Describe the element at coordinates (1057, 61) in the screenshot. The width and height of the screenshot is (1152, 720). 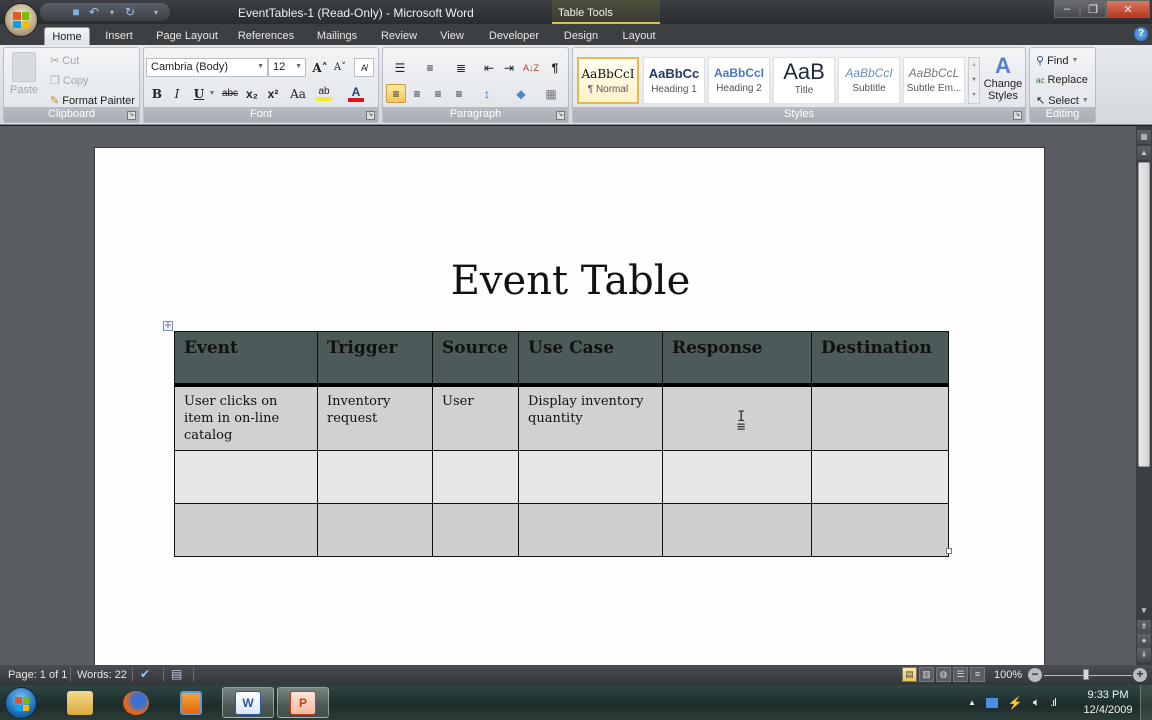
I see `find-button: ⚲ Find ▼` at that location.